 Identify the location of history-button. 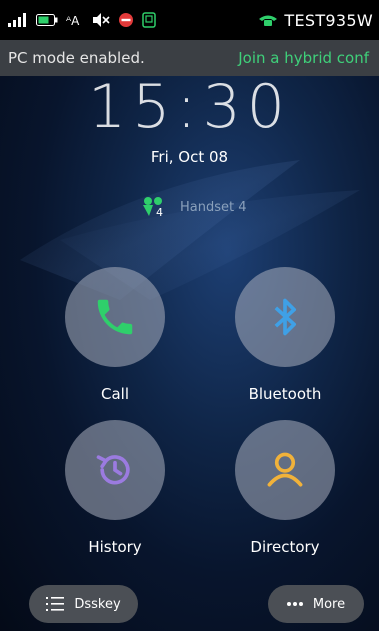
(115, 470).